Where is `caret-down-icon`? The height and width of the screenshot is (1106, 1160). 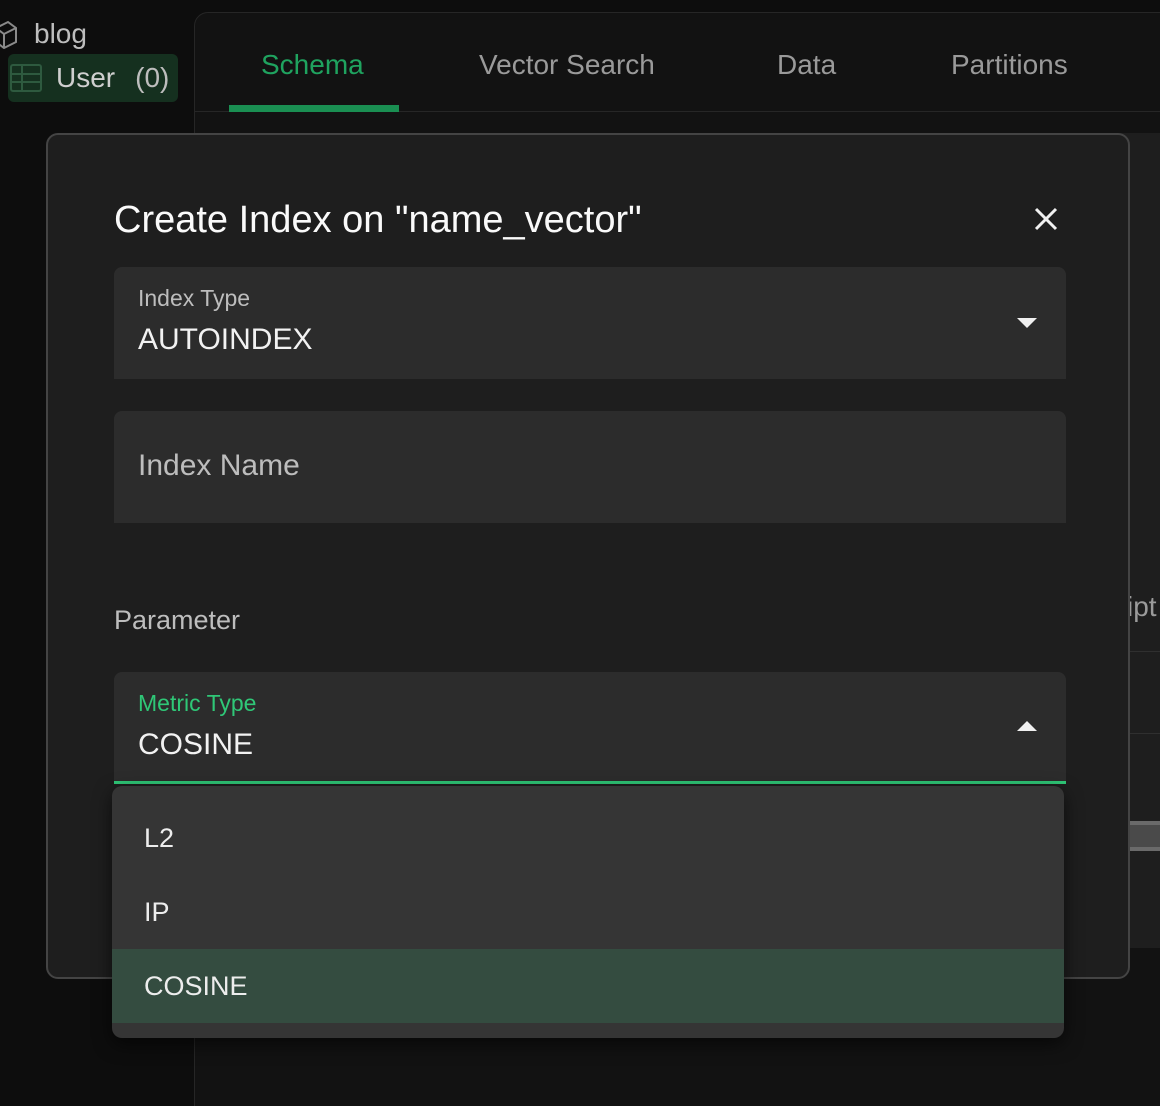 caret-down-icon is located at coordinates (1027, 323).